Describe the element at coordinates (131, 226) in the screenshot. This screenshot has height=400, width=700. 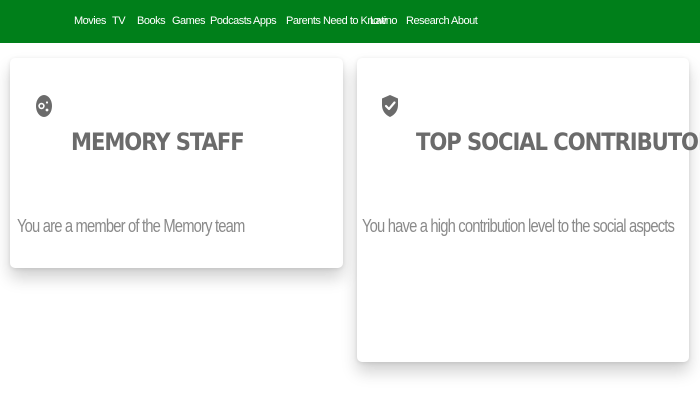
I see `badge-description: You are a member of the Memory team` at that location.